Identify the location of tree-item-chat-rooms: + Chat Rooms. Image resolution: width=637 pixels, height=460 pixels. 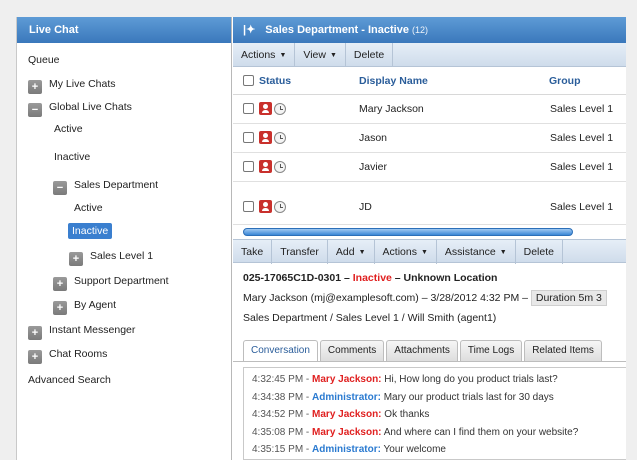
(67, 354).